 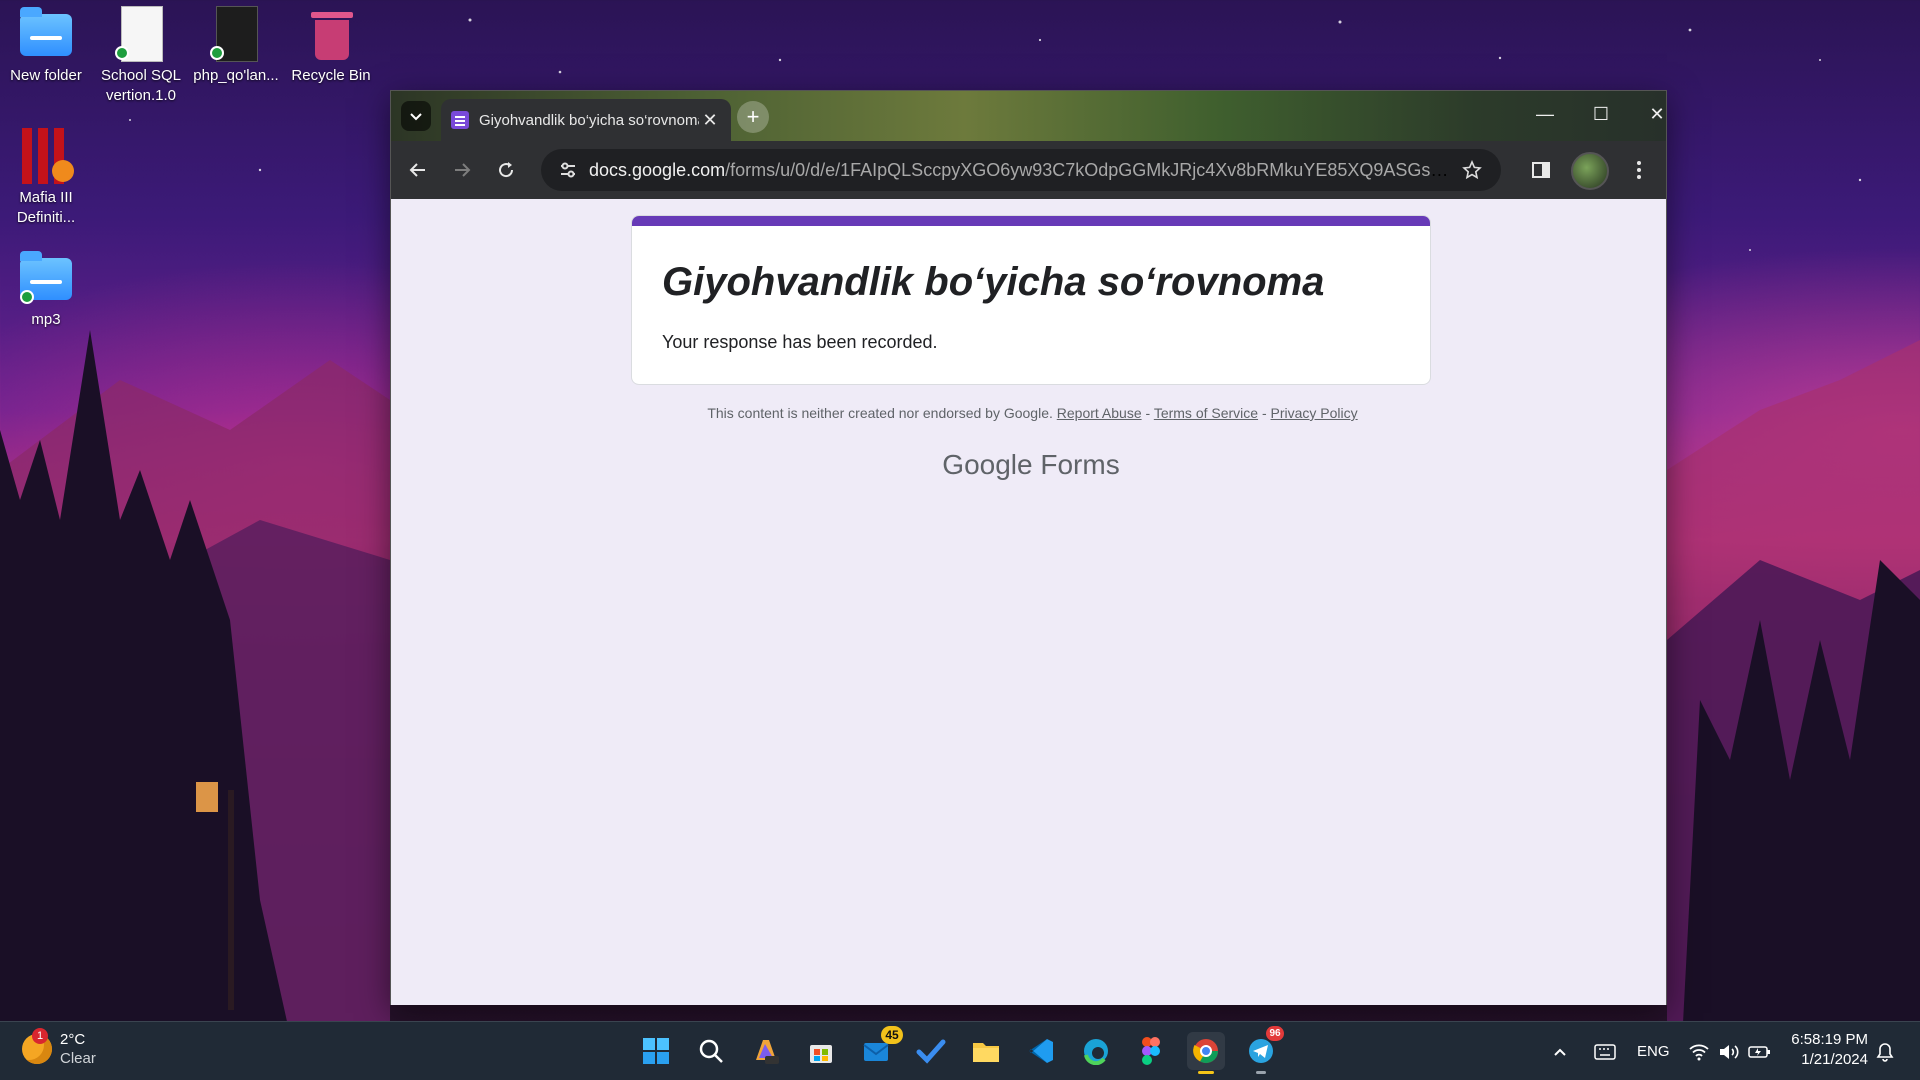 I want to click on figma-icon, so click(x=1151, y=1051).